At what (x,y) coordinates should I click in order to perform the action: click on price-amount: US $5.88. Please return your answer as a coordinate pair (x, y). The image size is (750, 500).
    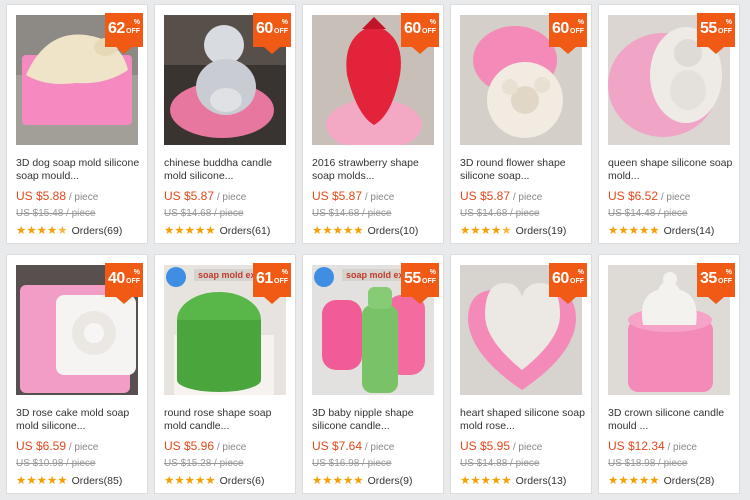
    Looking at the image, I should click on (41, 196).